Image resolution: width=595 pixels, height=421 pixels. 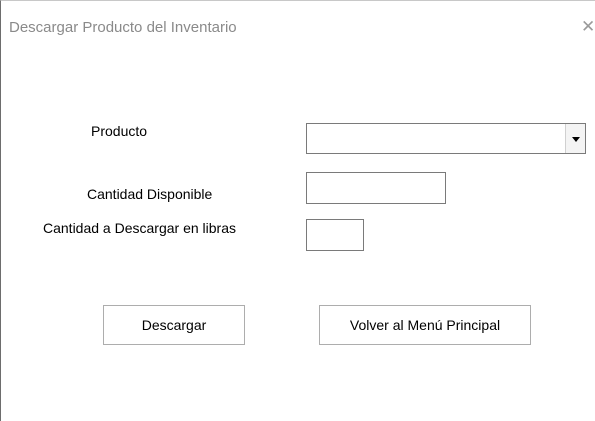 I want to click on cantidad-disponible-label: Cantidad Disponible, so click(x=150, y=194).